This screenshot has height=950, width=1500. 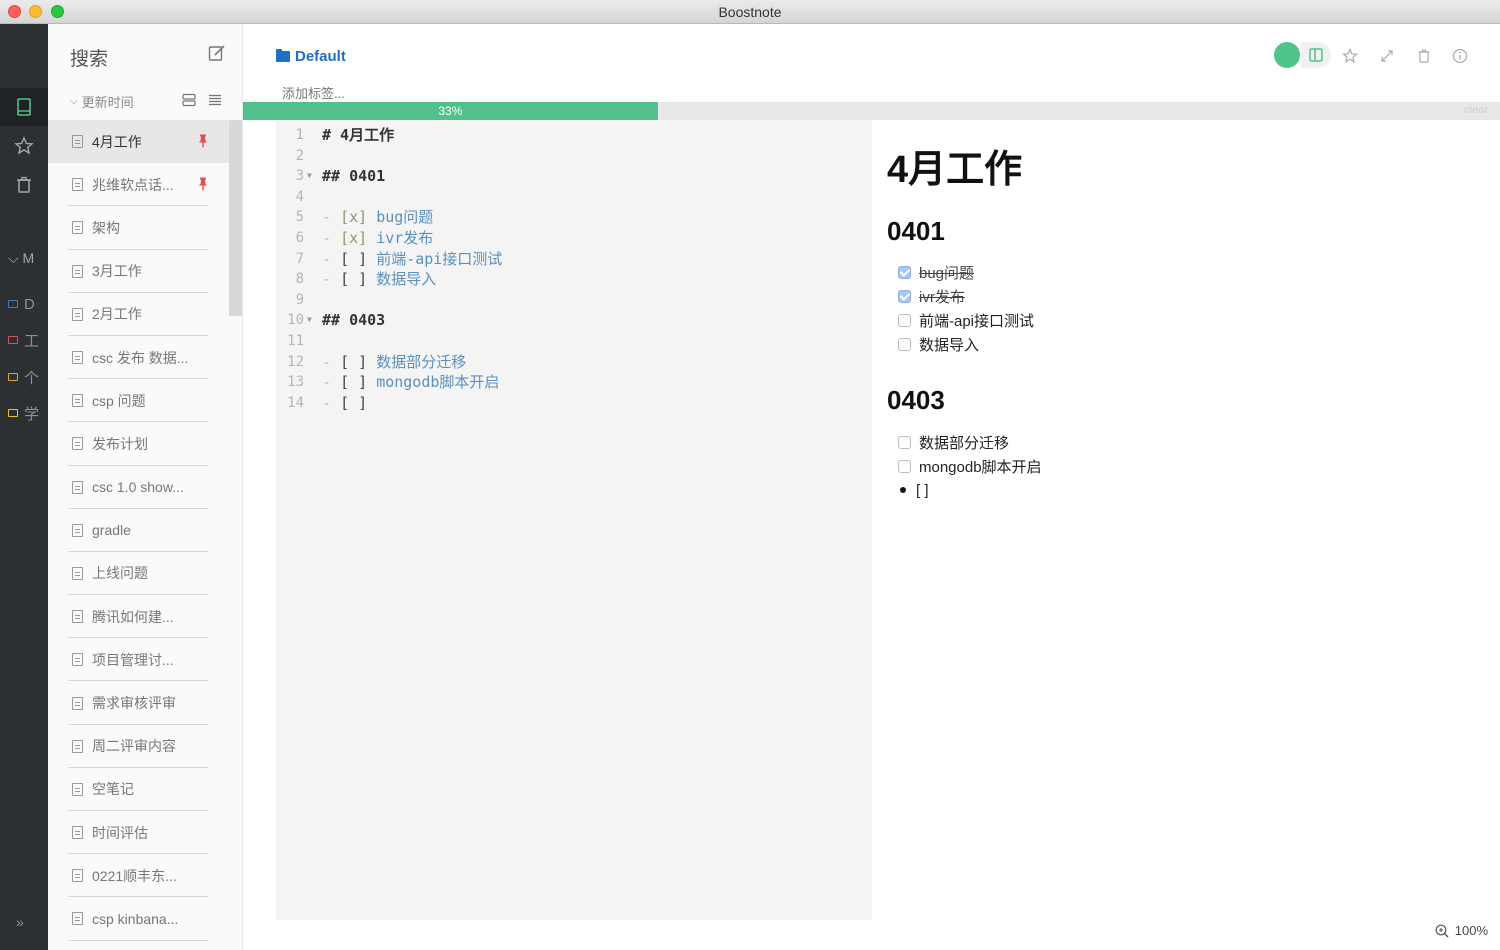 What do you see at coordinates (24, 107) in the screenshot?
I see `all-notes-button` at bounding box center [24, 107].